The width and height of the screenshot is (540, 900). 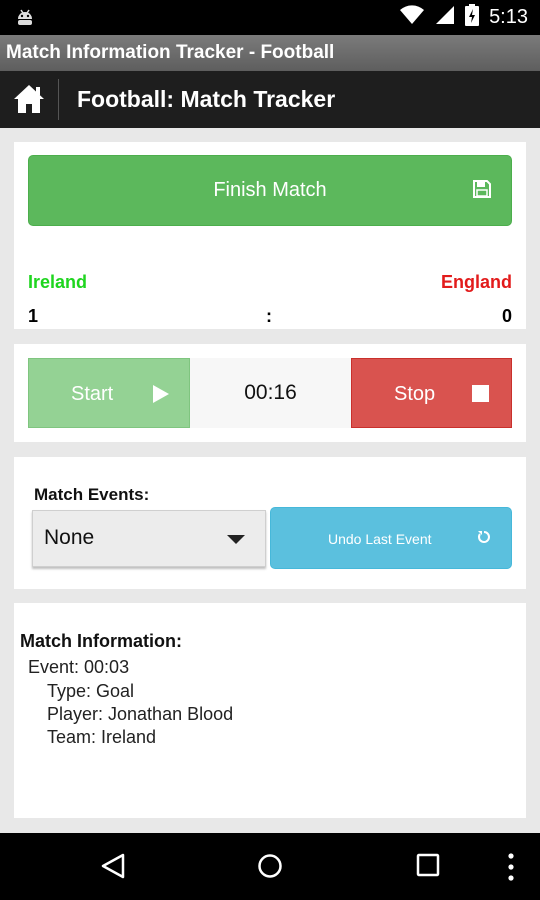 What do you see at coordinates (480, 393) in the screenshot?
I see `stop-icon` at bounding box center [480, 393].